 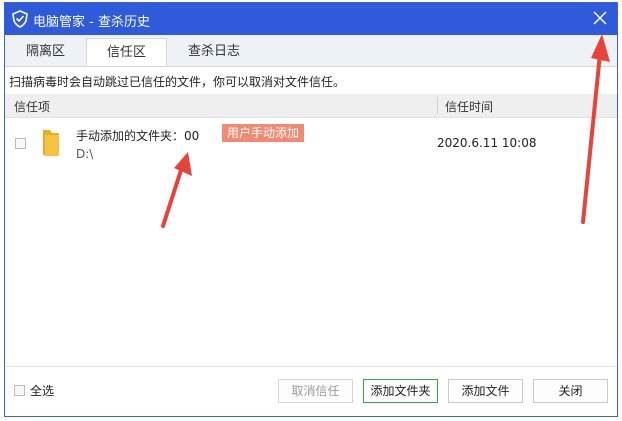 I want to click on add-folder-button: 添加文件夹, so click(x=400, y=391).